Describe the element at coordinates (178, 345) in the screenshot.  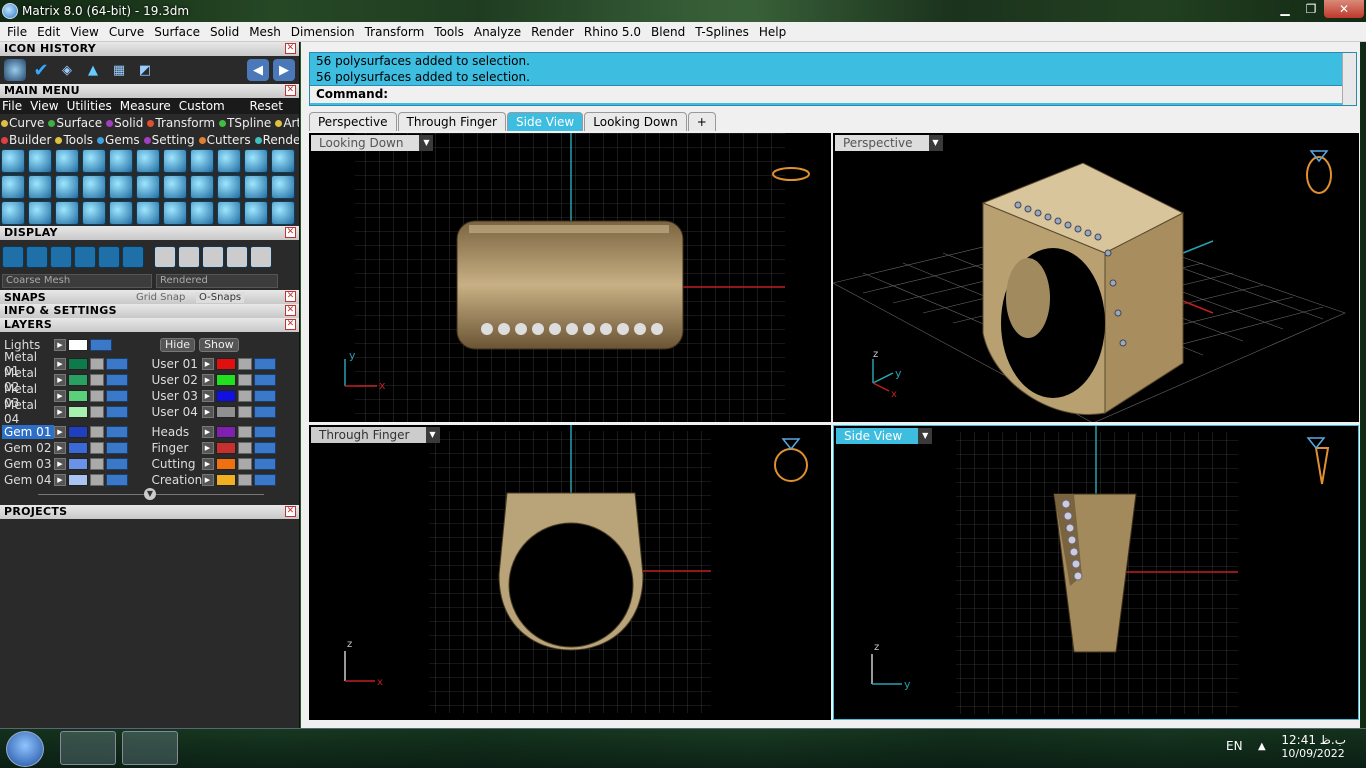
I see `hide-button: Hide` at that location.